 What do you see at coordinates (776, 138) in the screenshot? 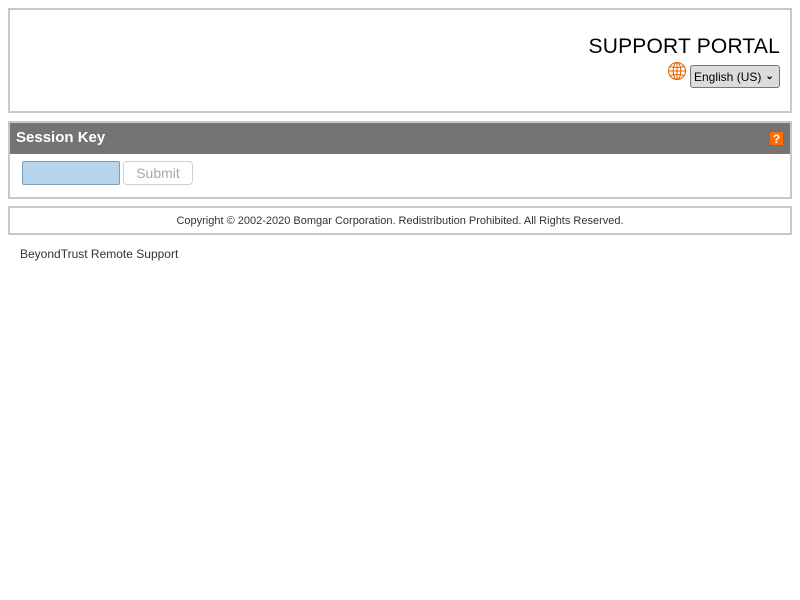
I see `help-button: ?` at bounding box center [776, 138].